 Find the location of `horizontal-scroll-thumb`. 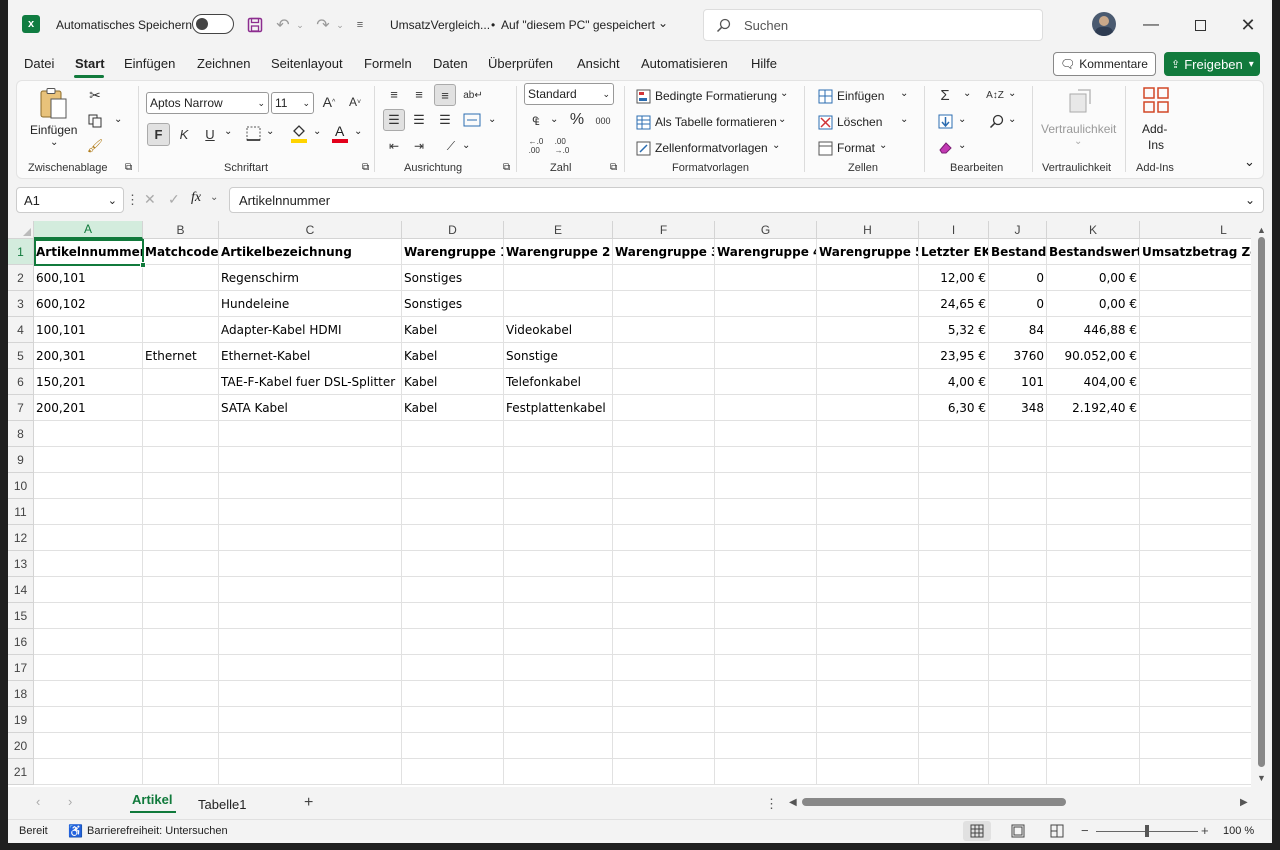

horizontal-scroll-thumb is located at coordinates (934, 802).